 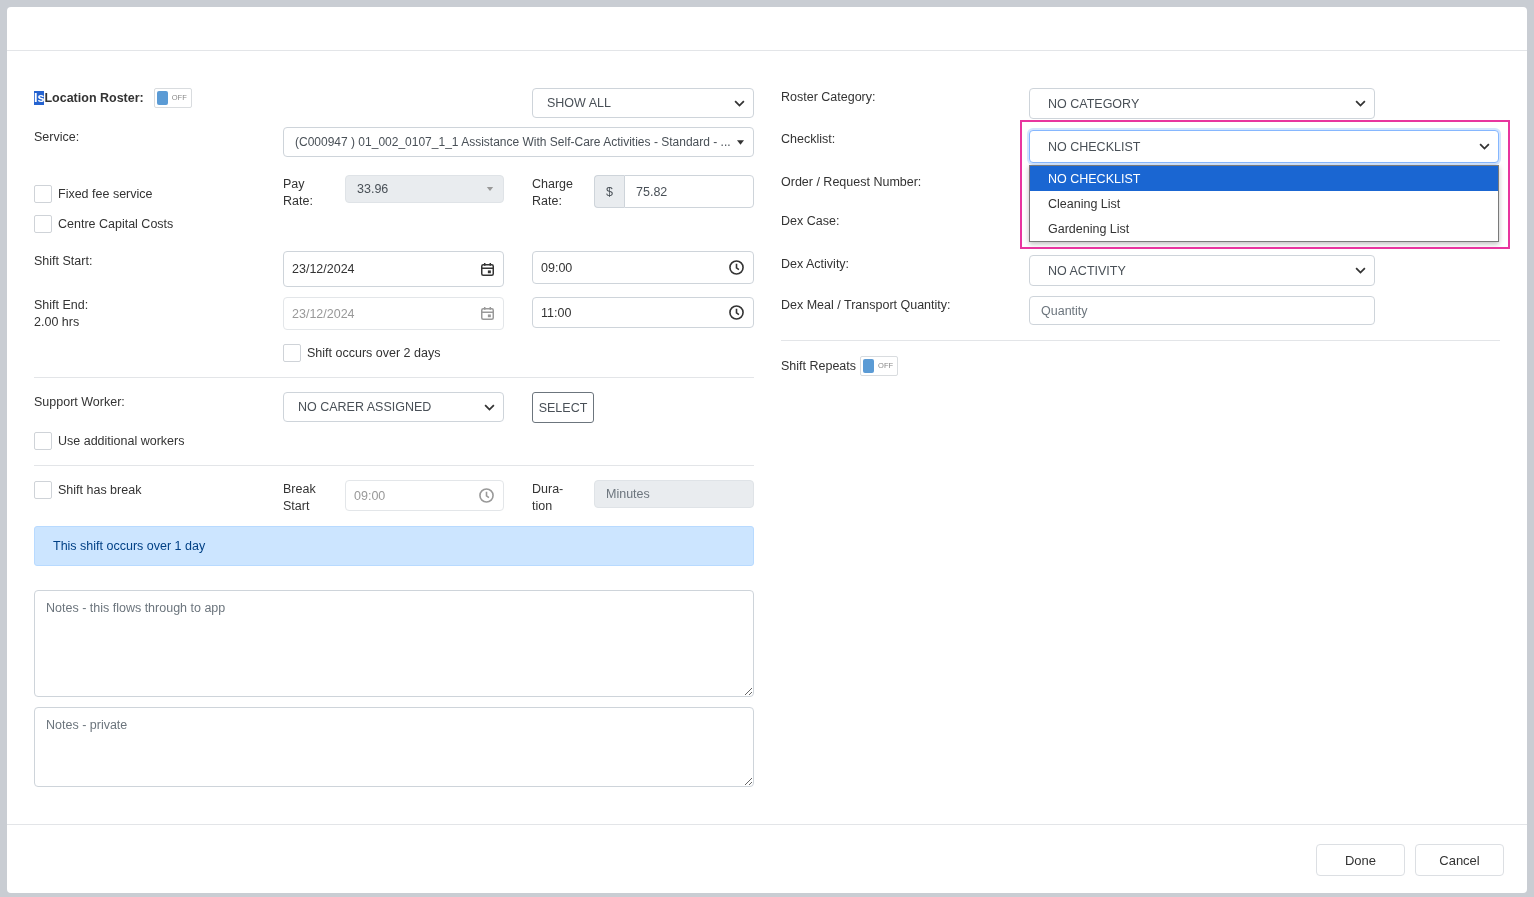 I want to click on duration-text: 2.00 hrs, so click(x=57, y=322).